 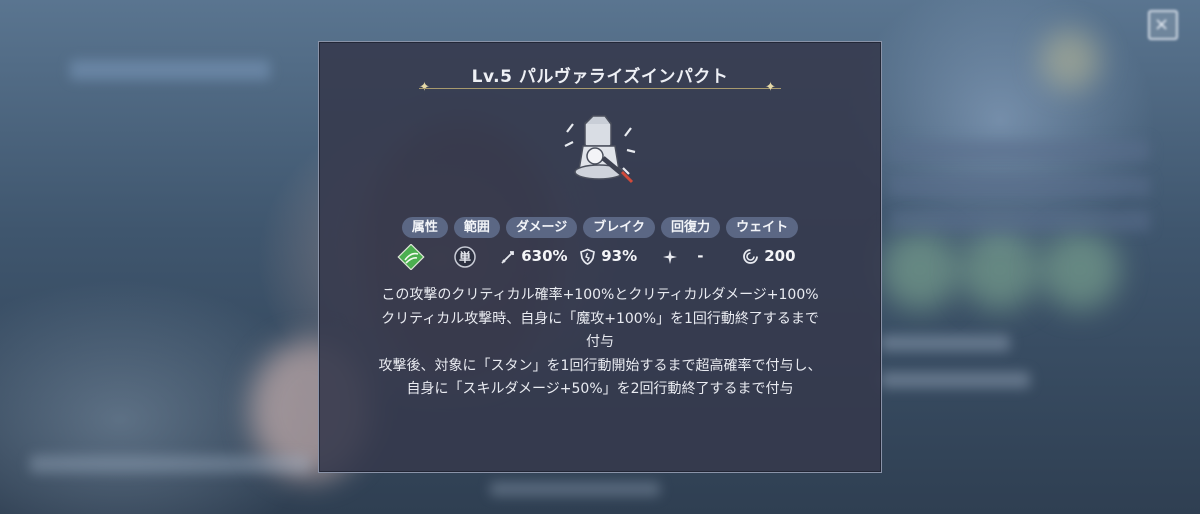 What do you see at coordinates (587, 256) in the screenshot?
I see `shield-break-icon` at bounding box center [587, 256].